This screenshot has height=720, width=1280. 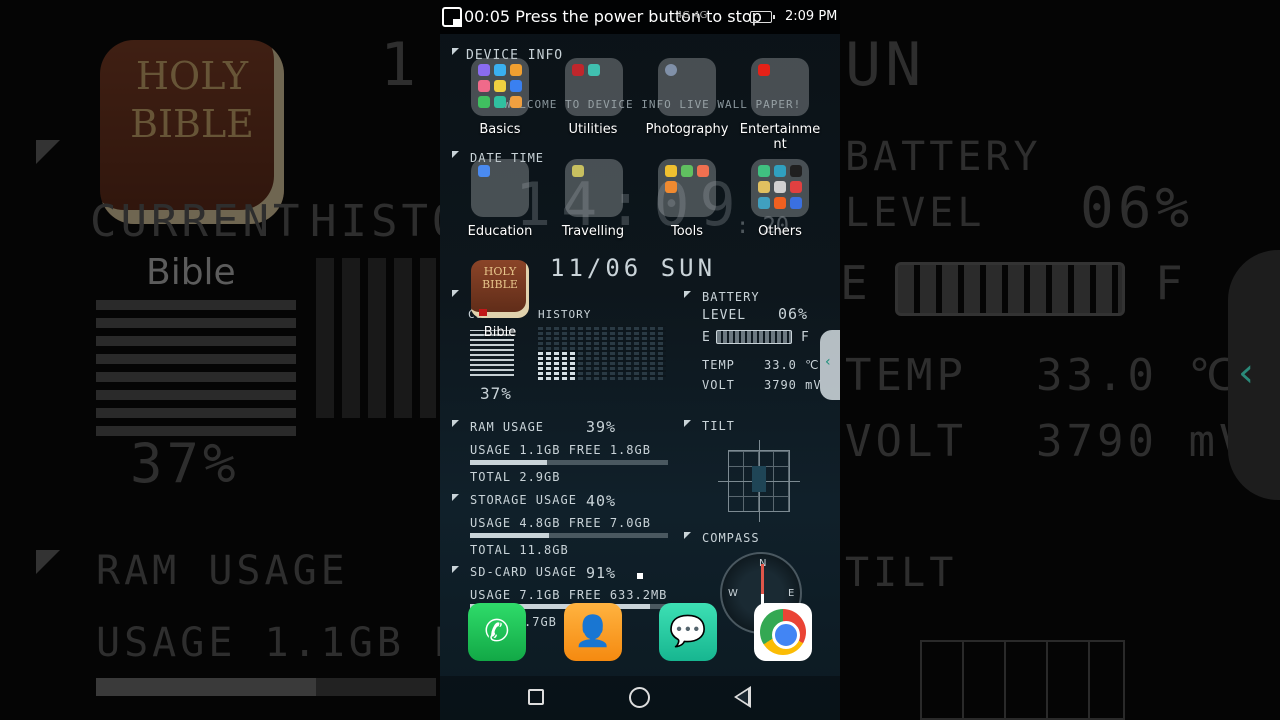 I want to click on history-header: HISTORY, so click(x=565, y=314).